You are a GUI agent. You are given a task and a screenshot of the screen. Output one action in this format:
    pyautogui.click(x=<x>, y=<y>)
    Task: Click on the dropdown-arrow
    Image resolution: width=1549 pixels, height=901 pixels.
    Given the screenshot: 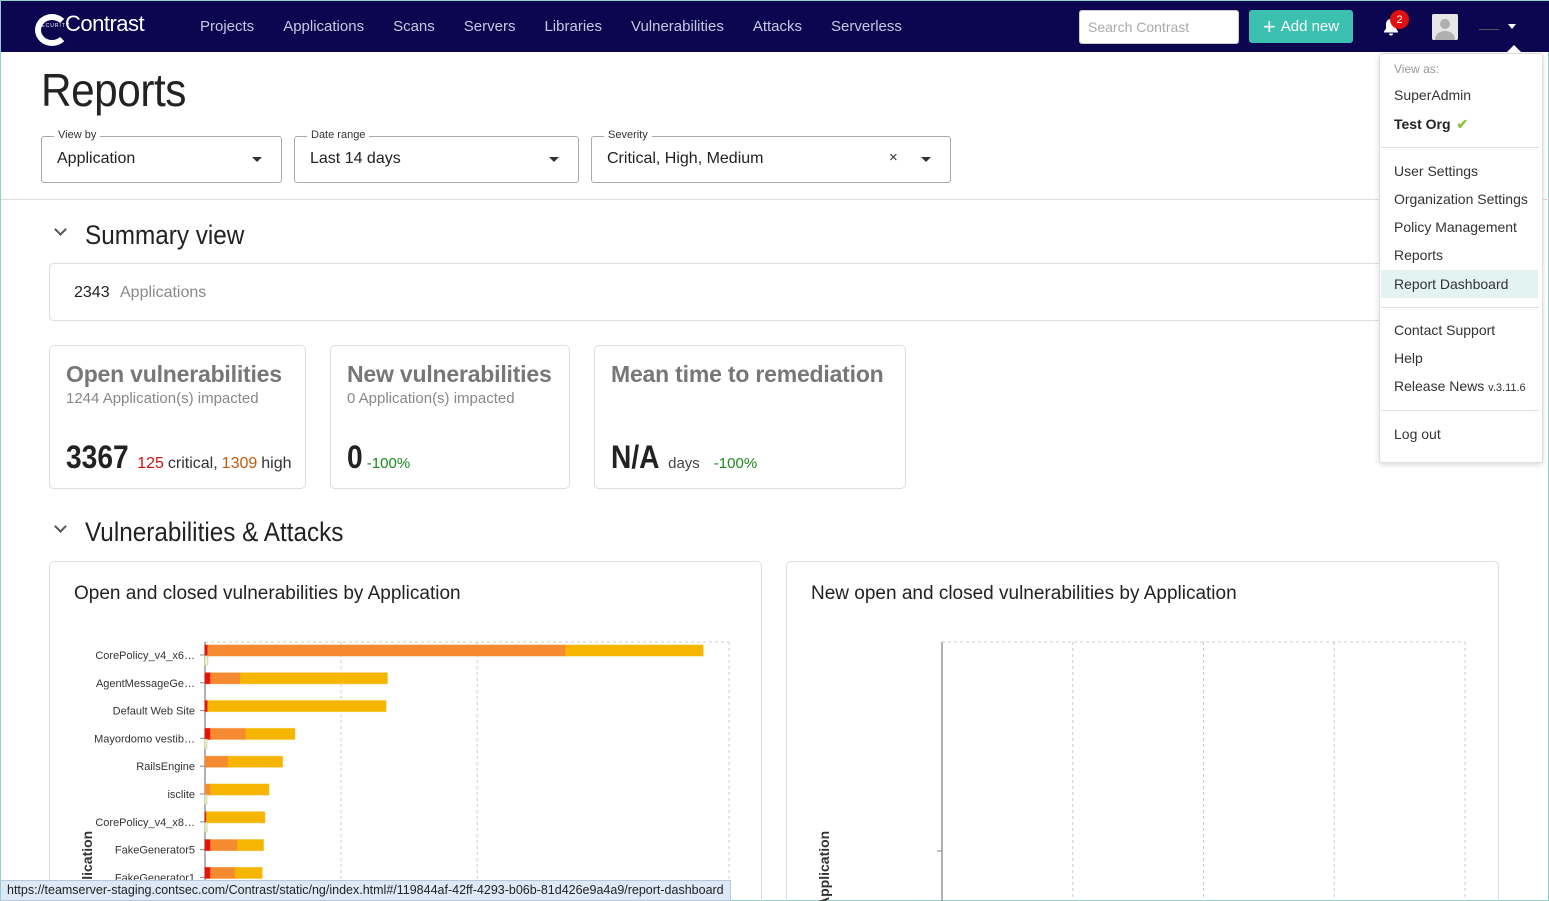 What is the action you would take?
    pyautogui.click(x=1514, y=49)
    